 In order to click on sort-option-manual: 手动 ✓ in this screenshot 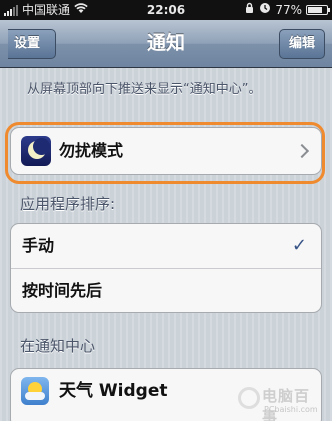, I will do `click(166, 246)`.